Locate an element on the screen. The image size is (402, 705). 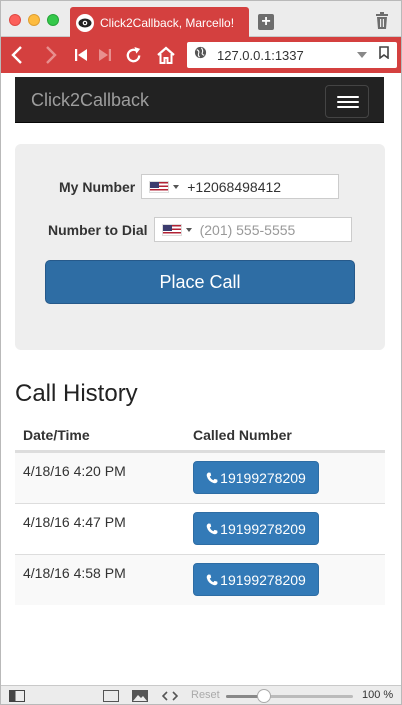
table-row: 4/18/16 4:47 PM 19199278209 is located at coordinates (200, 528).